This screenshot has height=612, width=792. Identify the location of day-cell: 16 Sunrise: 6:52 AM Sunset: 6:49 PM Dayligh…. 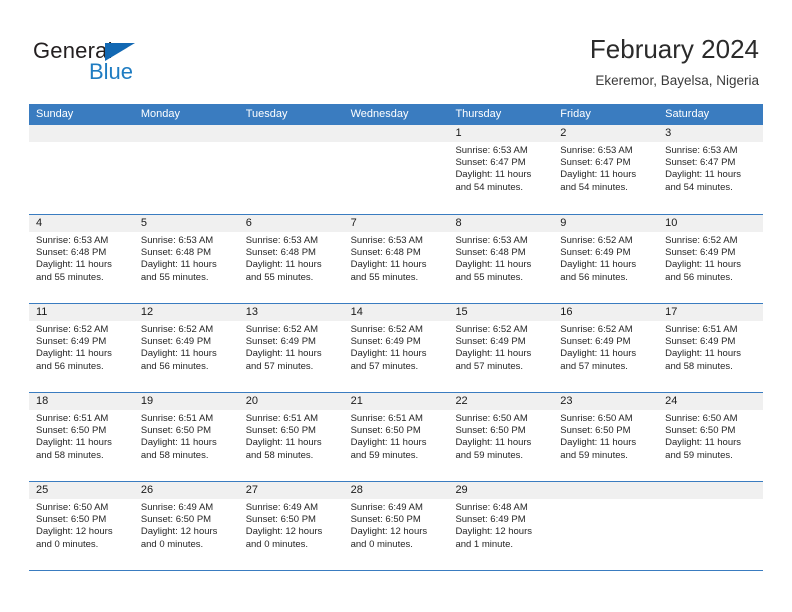
(606, 348).